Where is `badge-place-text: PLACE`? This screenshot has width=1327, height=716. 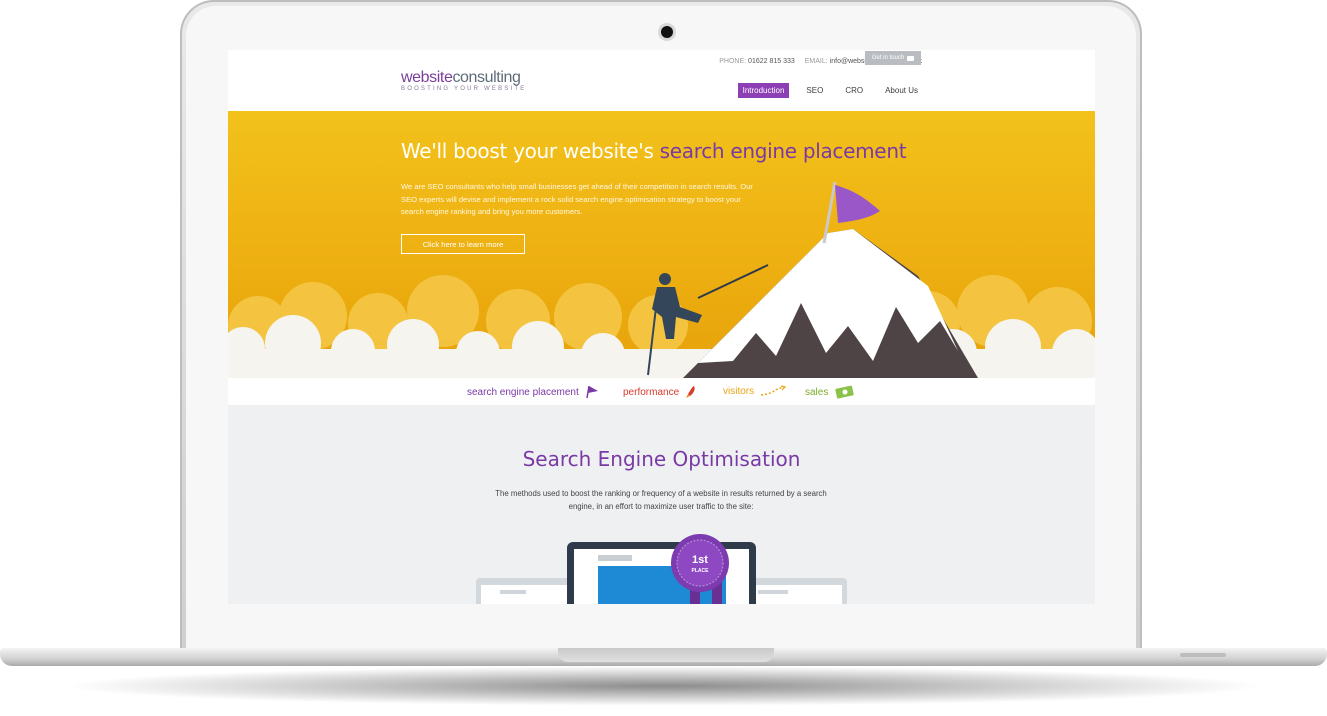
badge-place-text: PLACE is located at coordinates (701, 571).